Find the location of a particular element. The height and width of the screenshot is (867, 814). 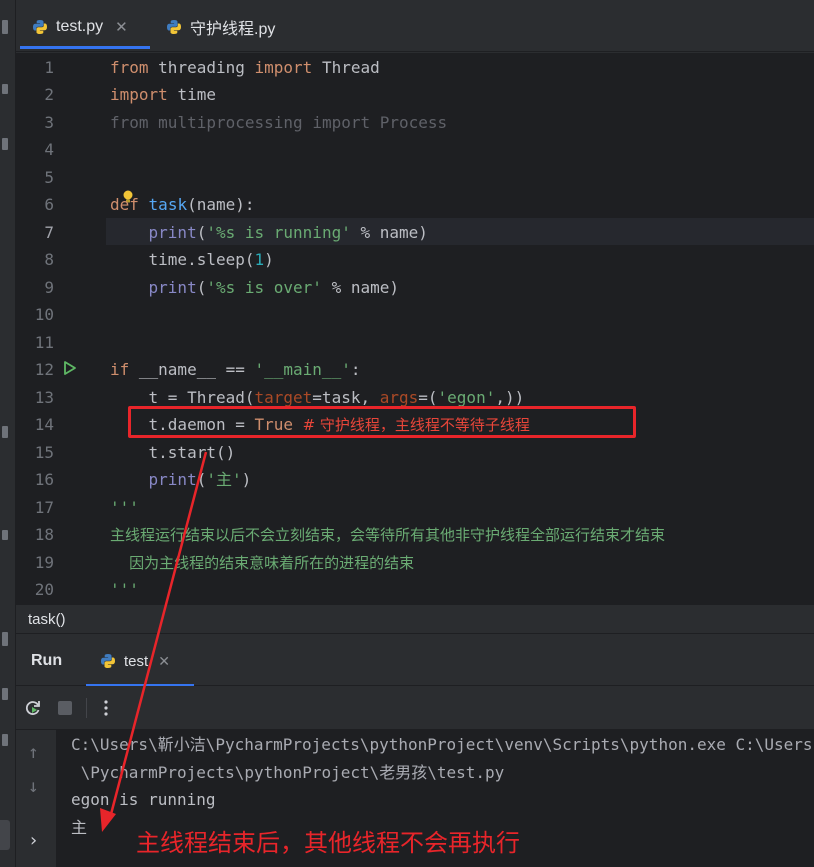

tool-window-strip is located at coordinates (8, 433).